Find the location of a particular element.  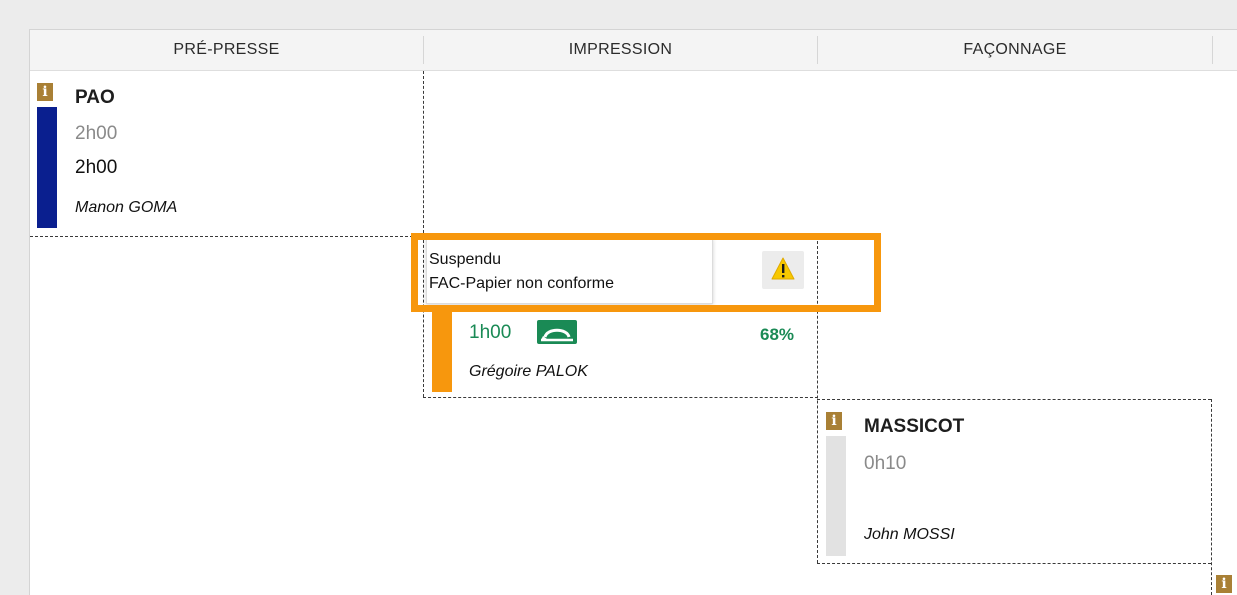

highlight-frame is located at coordinates (646, 272).